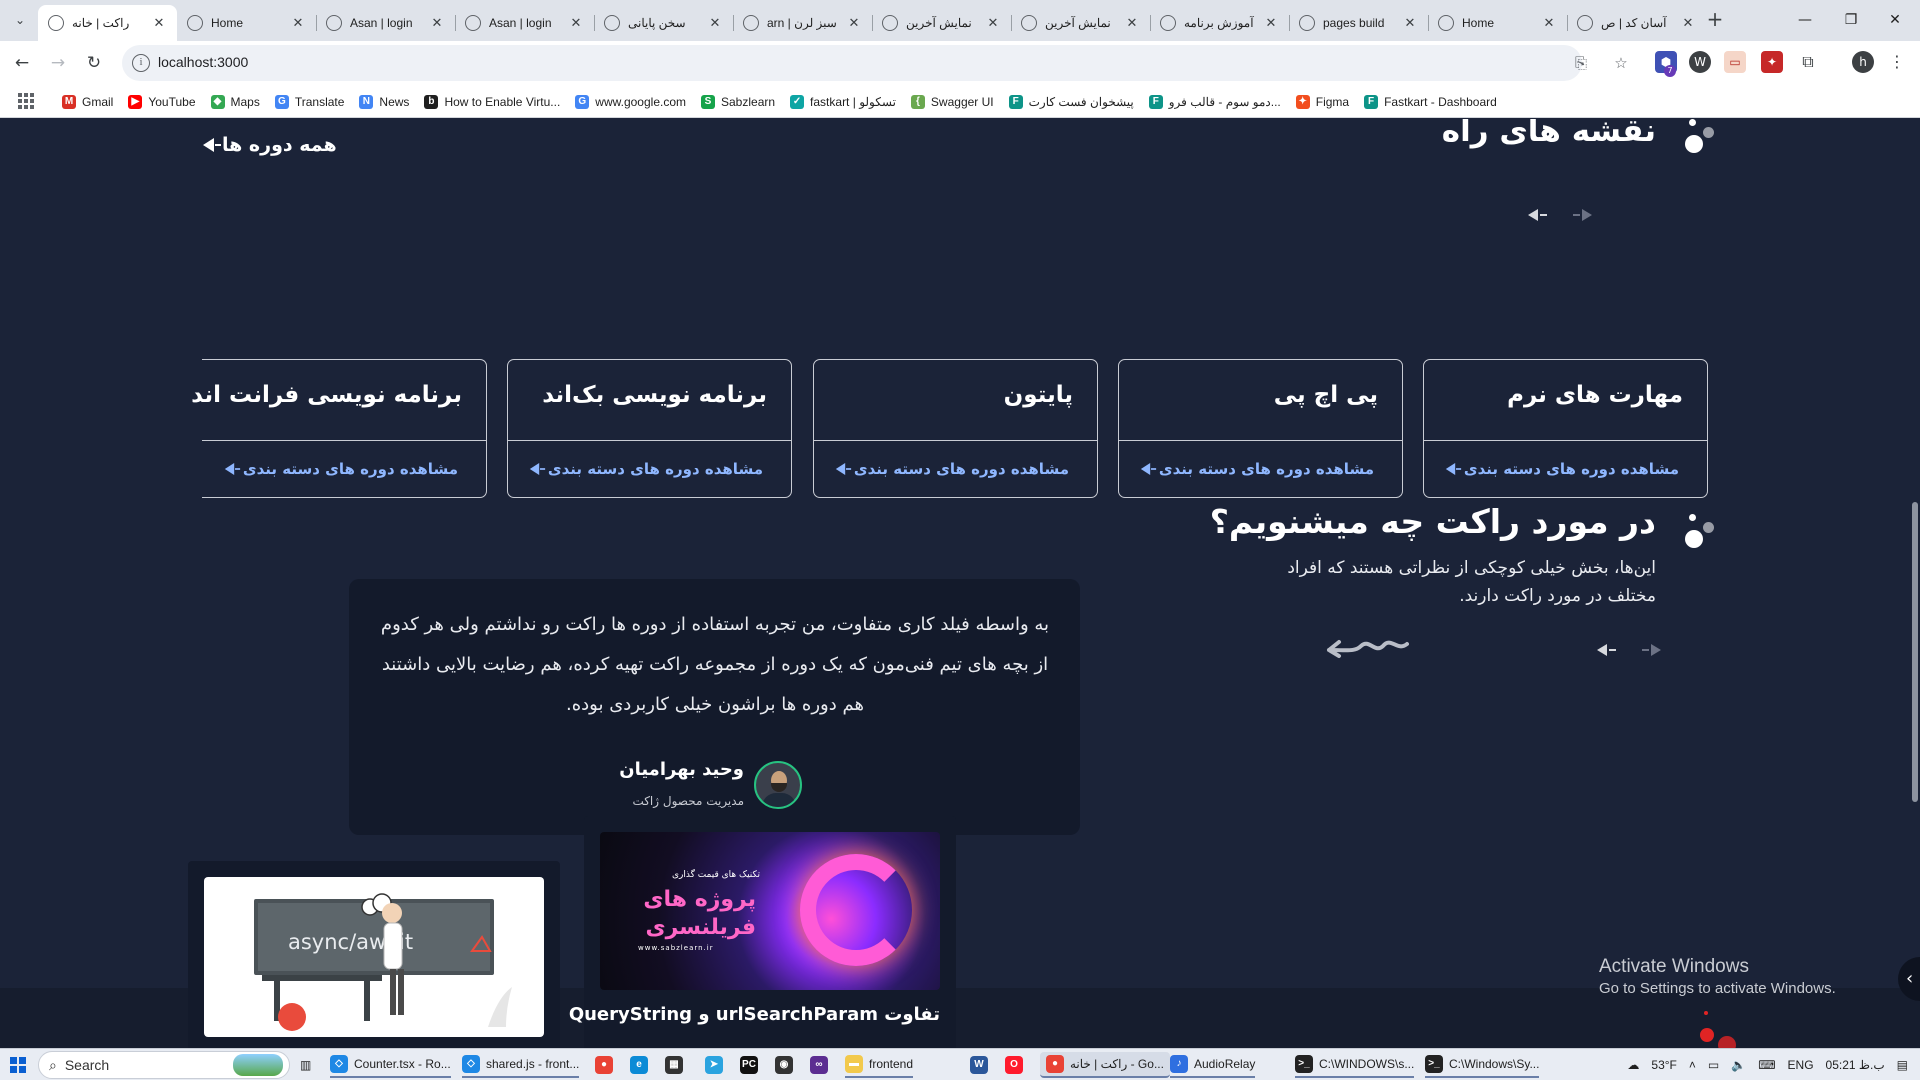 The height and width of the screenshot is (1080, 1920). I want to click on browser-tab: Asan | login ✕, so click(385, 23).